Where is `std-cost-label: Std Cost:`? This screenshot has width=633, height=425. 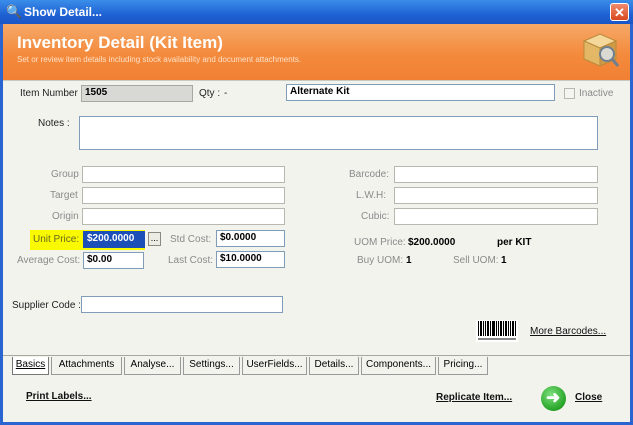
std-cost-label: Std Cost: is located at coordinates (191, 239).